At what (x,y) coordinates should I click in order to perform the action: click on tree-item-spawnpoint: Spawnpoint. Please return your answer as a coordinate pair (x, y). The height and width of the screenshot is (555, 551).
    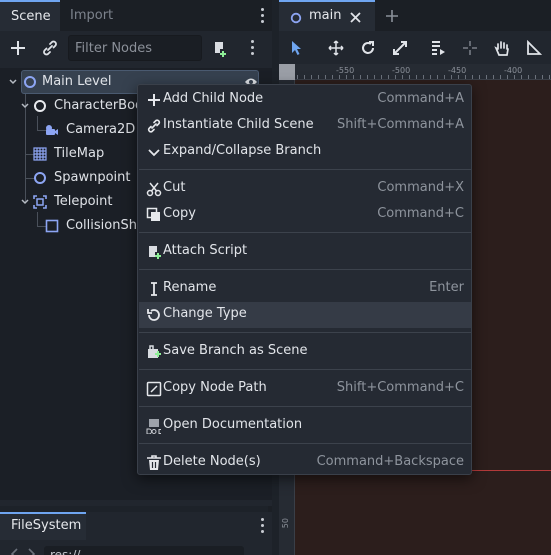
    Looking at the image, I should click on (87, 178).